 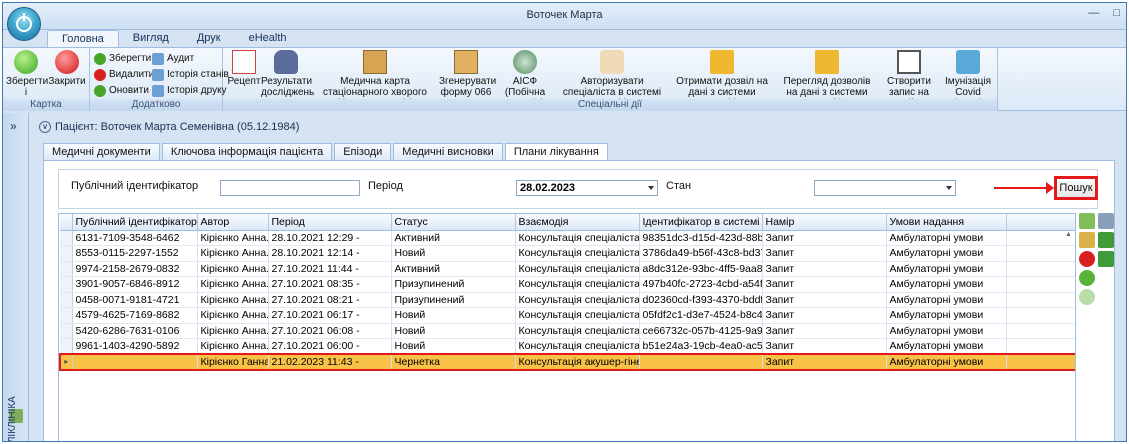 What do you see at coordinates (467, 74) in the screenshot?
I see `form066-button: Згенерувати форму 066` at bounding box center [467, 74].